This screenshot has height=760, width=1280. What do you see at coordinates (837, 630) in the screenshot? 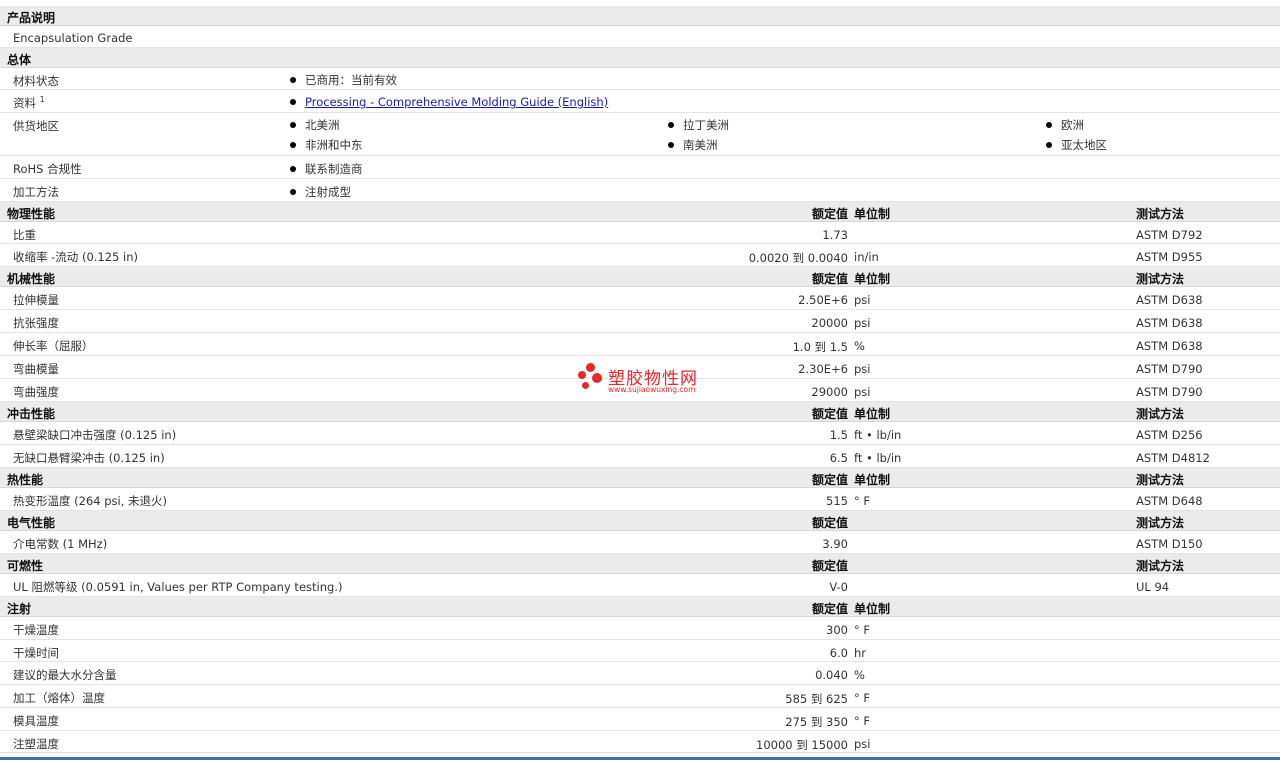
I see `property-value: 300` at bounding box center [837, 630].